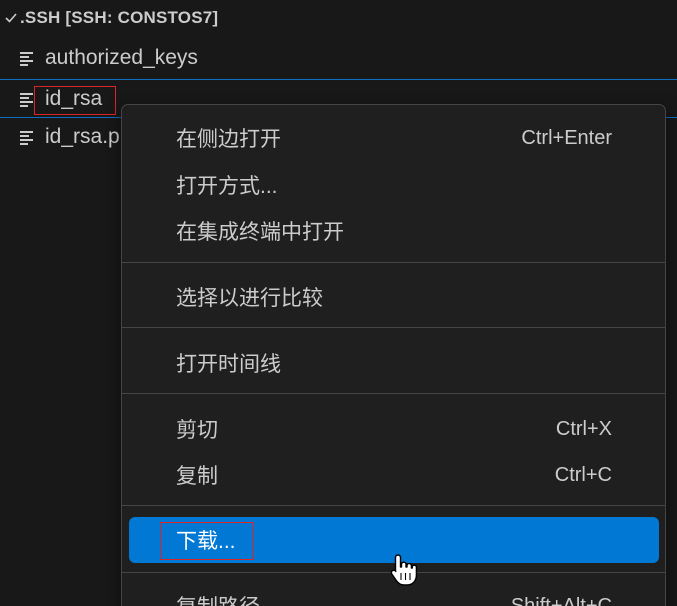 This screenshot has width=677, height=606. Describe the element at coordinates (338, 18) in the screenshot. I see `explorer-section-header: .SSH [SSH: CONSTOS7]` at that location.